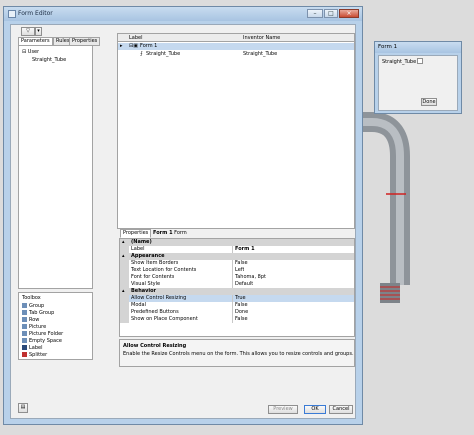 This screenshot has height=435, width=474. What do you see at coordinates (349, 13) in the screenshot?
I see `close-button: ×` at bounding box center [349, 13].